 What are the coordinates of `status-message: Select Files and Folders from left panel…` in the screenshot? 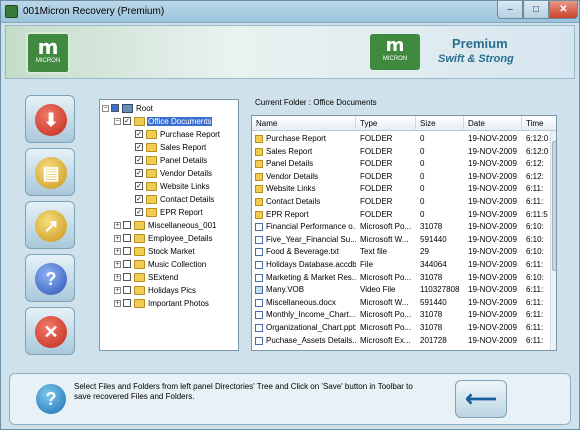 It's located at (243, 391).